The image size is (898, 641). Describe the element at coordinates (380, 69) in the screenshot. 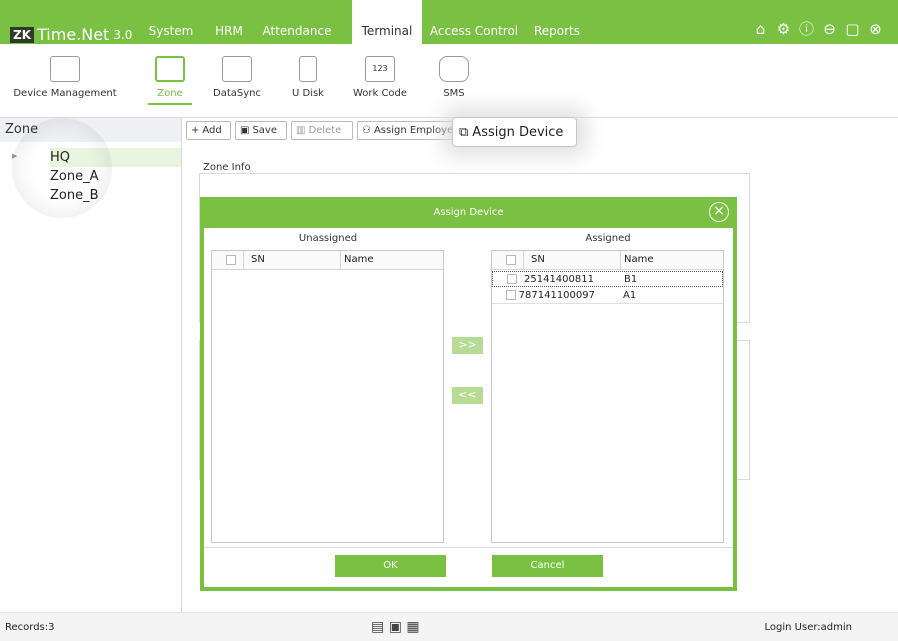

I see `work-code-icon: 123` at that location.